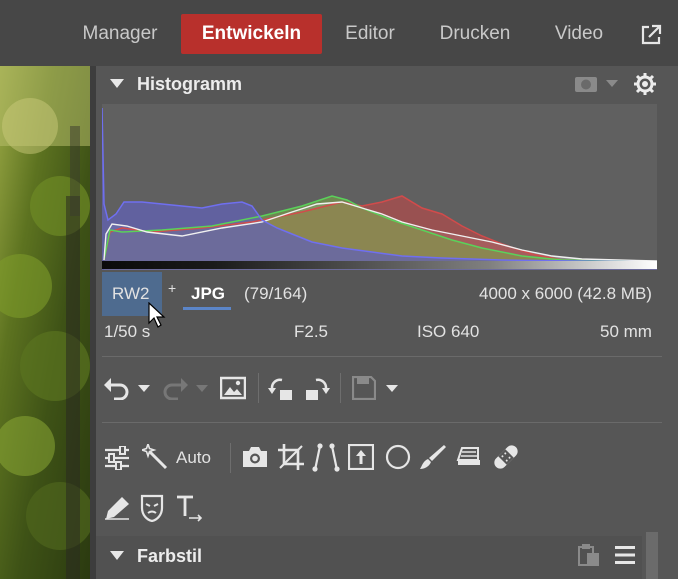  Describe the element at coordinates (282, 388) in the screenshot. I see `rotate-left-icon` at that location.